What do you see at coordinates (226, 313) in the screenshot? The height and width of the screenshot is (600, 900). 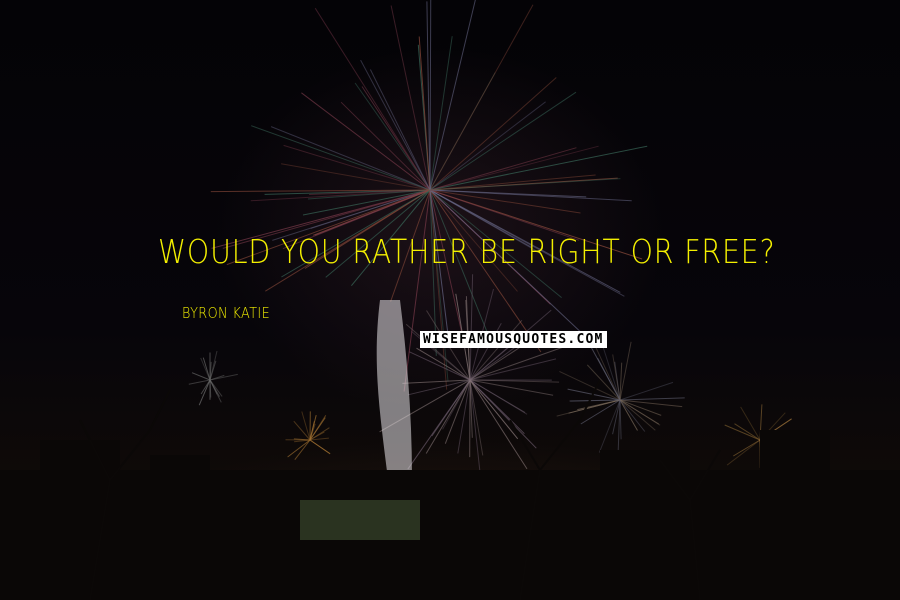 I see `quote-author: Byron Katie` at bounding box center [226, 313].